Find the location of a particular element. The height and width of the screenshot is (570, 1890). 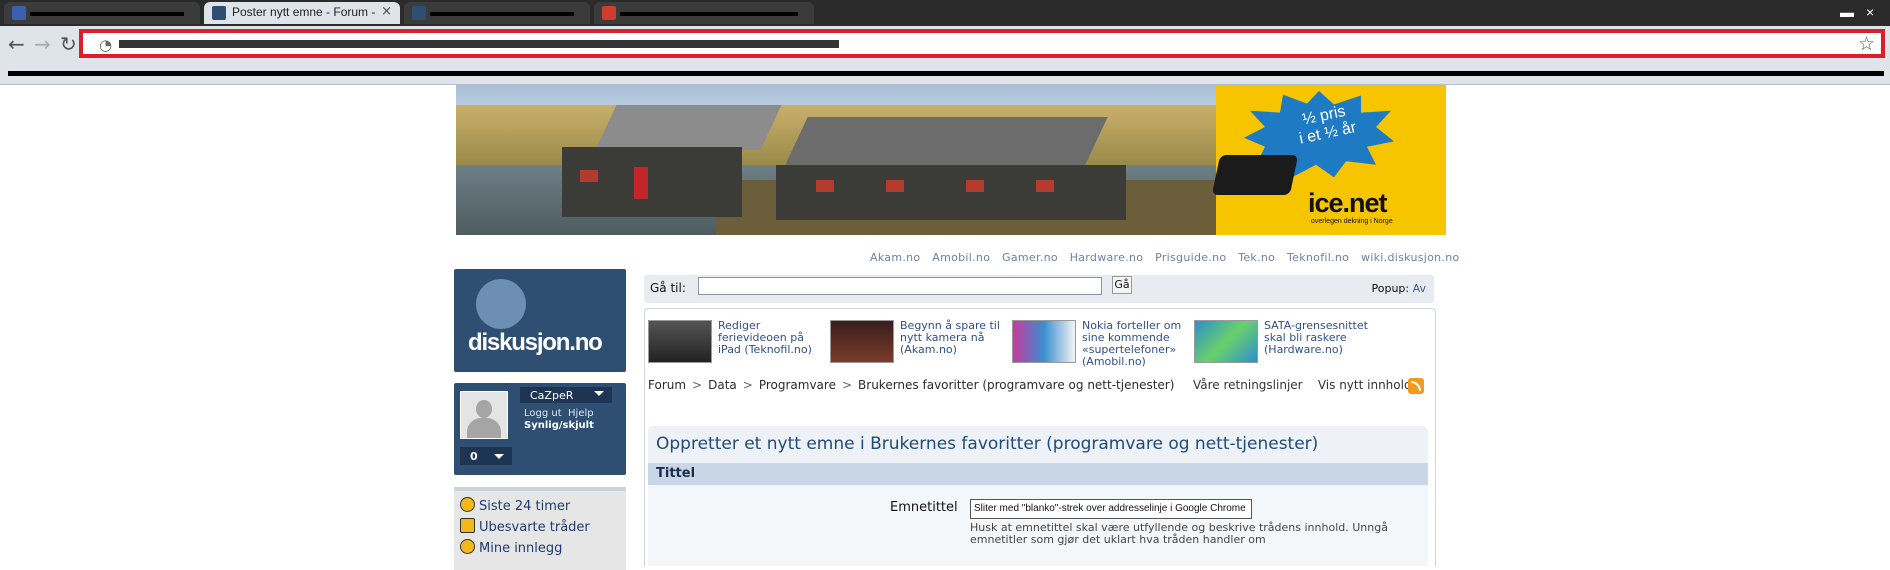

cabin-right is located at coordinates (951, 192).